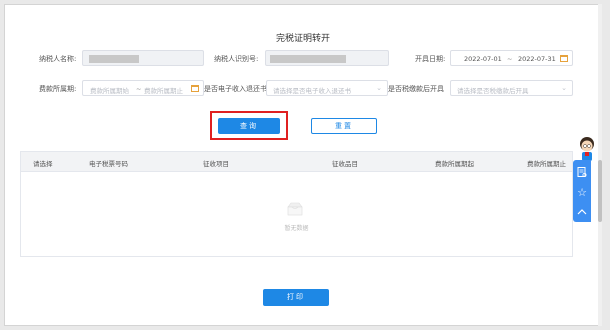 The height and width of the screenshot is (330, 610). Describe the element at coordinates (249, 126) in the screenshot. I see `query-button: 查询` at that location.